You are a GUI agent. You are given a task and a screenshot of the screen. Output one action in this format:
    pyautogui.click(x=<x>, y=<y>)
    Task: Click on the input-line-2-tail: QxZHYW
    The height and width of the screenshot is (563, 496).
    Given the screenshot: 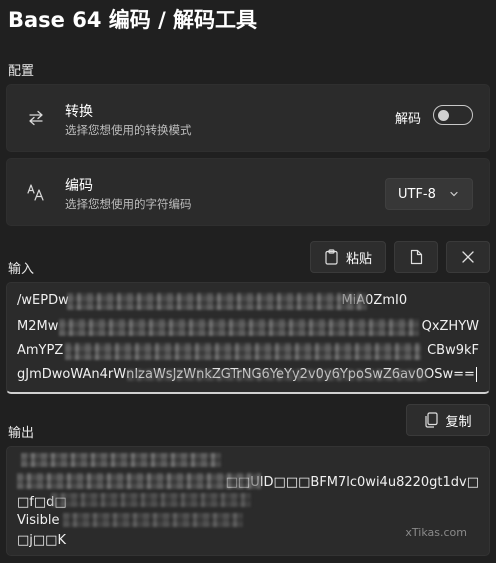 What is the action you would take?
    pyautogui.click(x=450, y=326)
    